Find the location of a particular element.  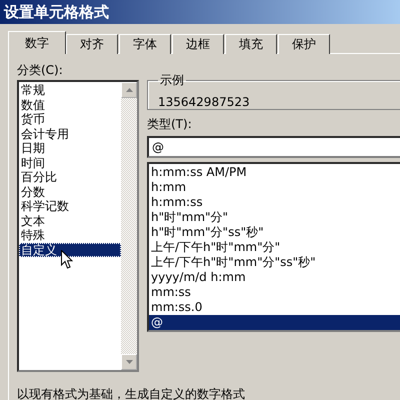

category-item: 自定义 is located at coordinates (70, 249).